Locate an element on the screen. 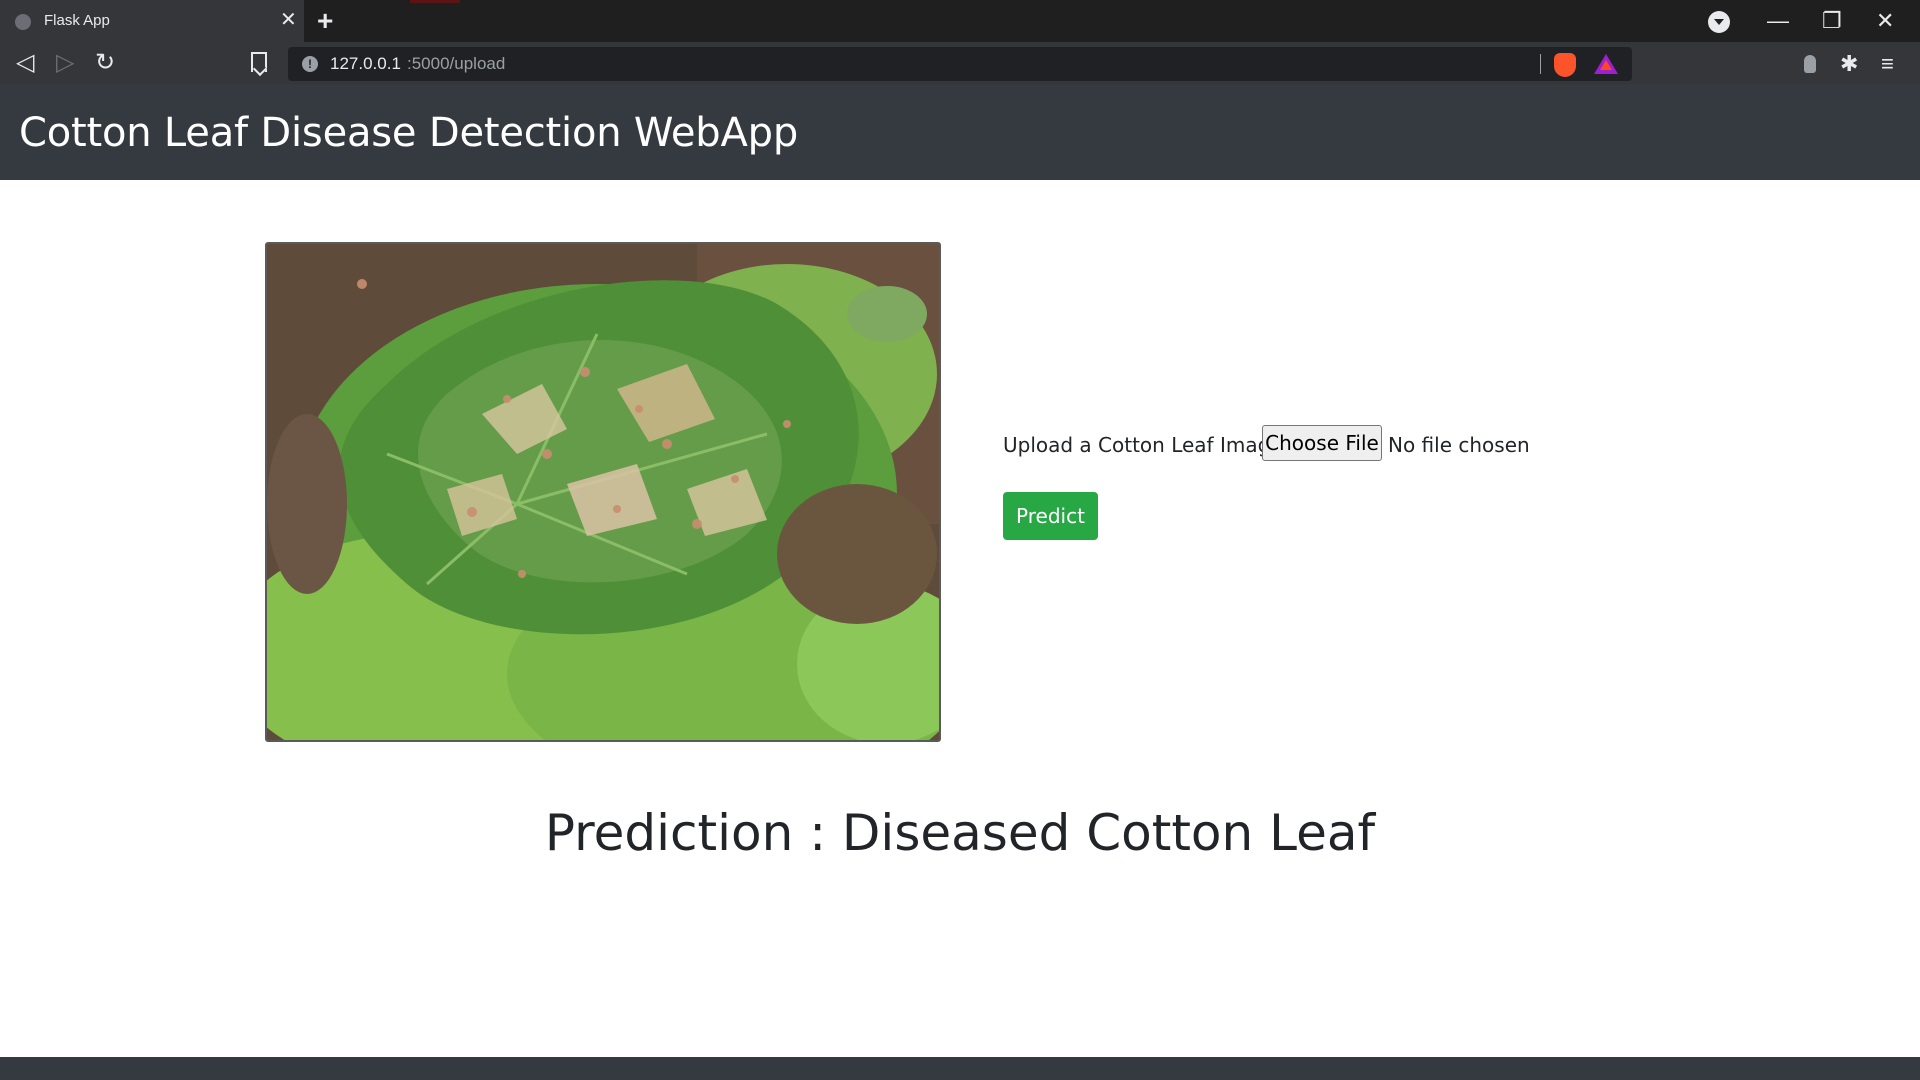 The height and width of the screenshot is (1080, 1920). url-path: :5000/upload is located at coordinates (456, 64).